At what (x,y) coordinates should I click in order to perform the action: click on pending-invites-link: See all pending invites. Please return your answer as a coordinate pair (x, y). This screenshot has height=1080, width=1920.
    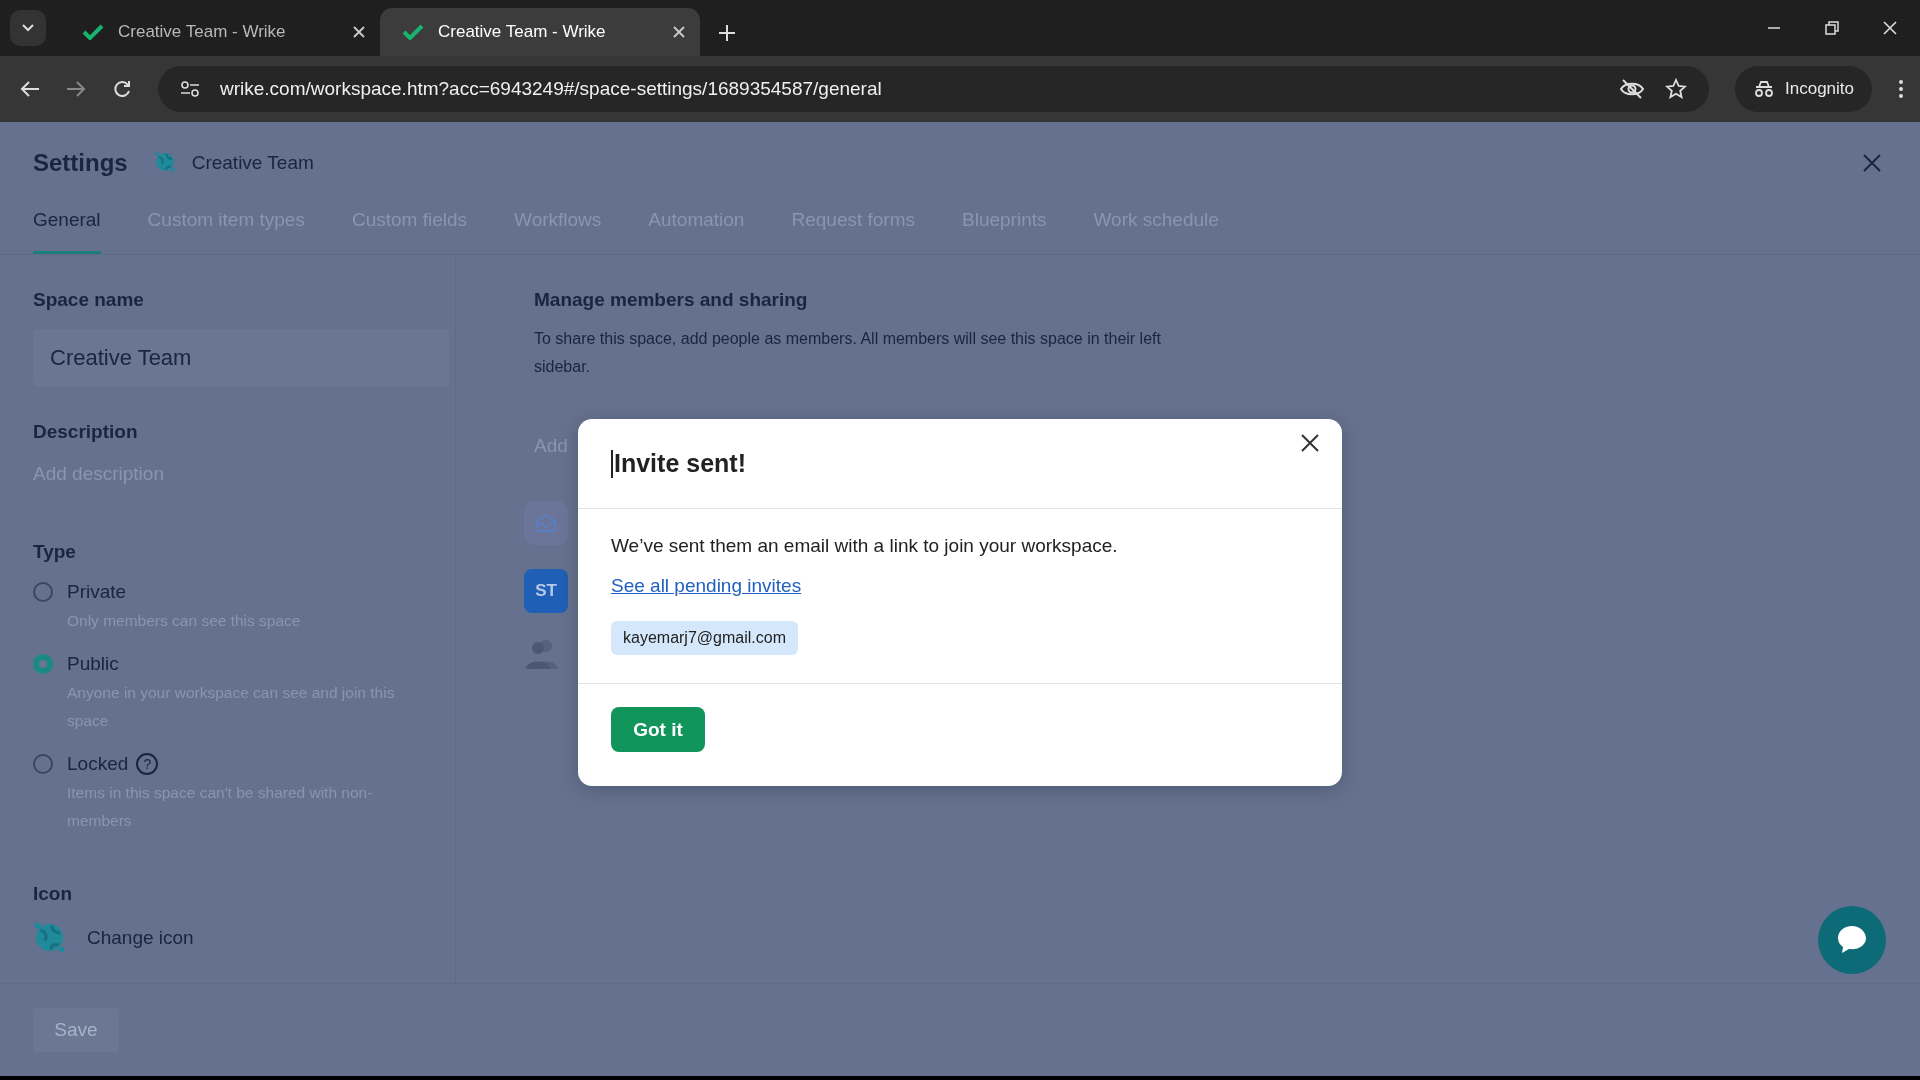
    Looking at the image, I should click on (706, 586).